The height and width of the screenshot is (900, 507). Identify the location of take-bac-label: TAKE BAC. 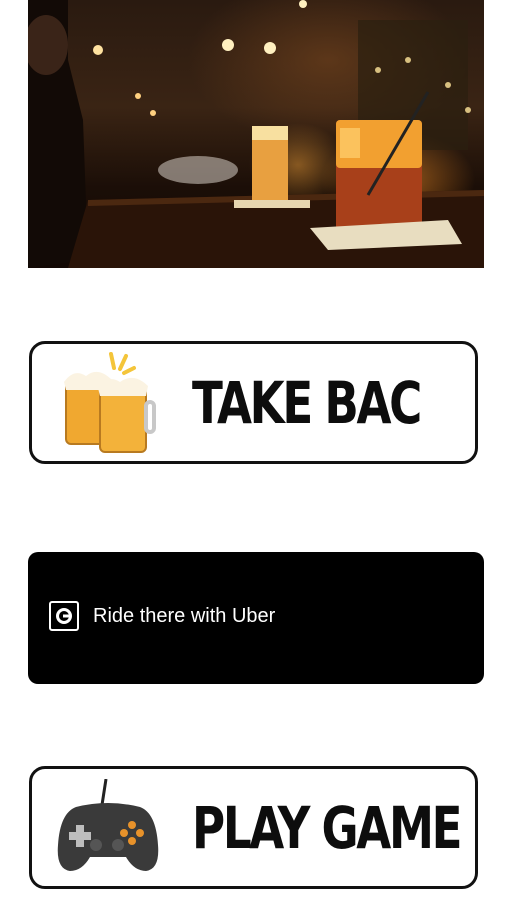
(307, 402).